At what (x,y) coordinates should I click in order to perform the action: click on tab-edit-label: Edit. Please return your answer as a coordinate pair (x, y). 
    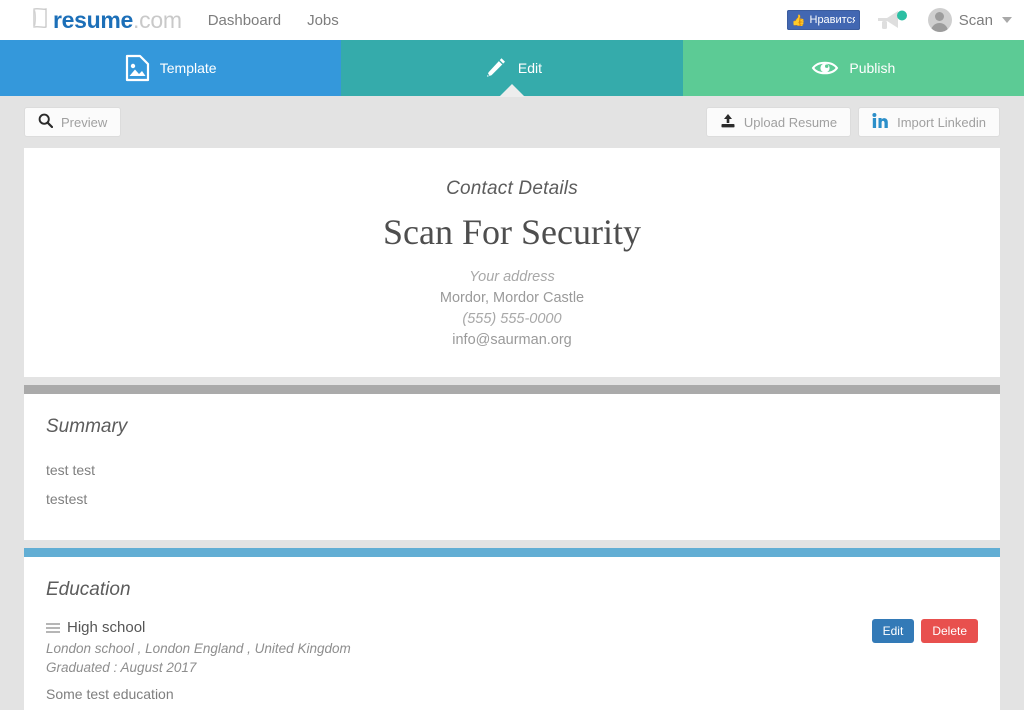
    Looking at the image, I should click on (530, 68).